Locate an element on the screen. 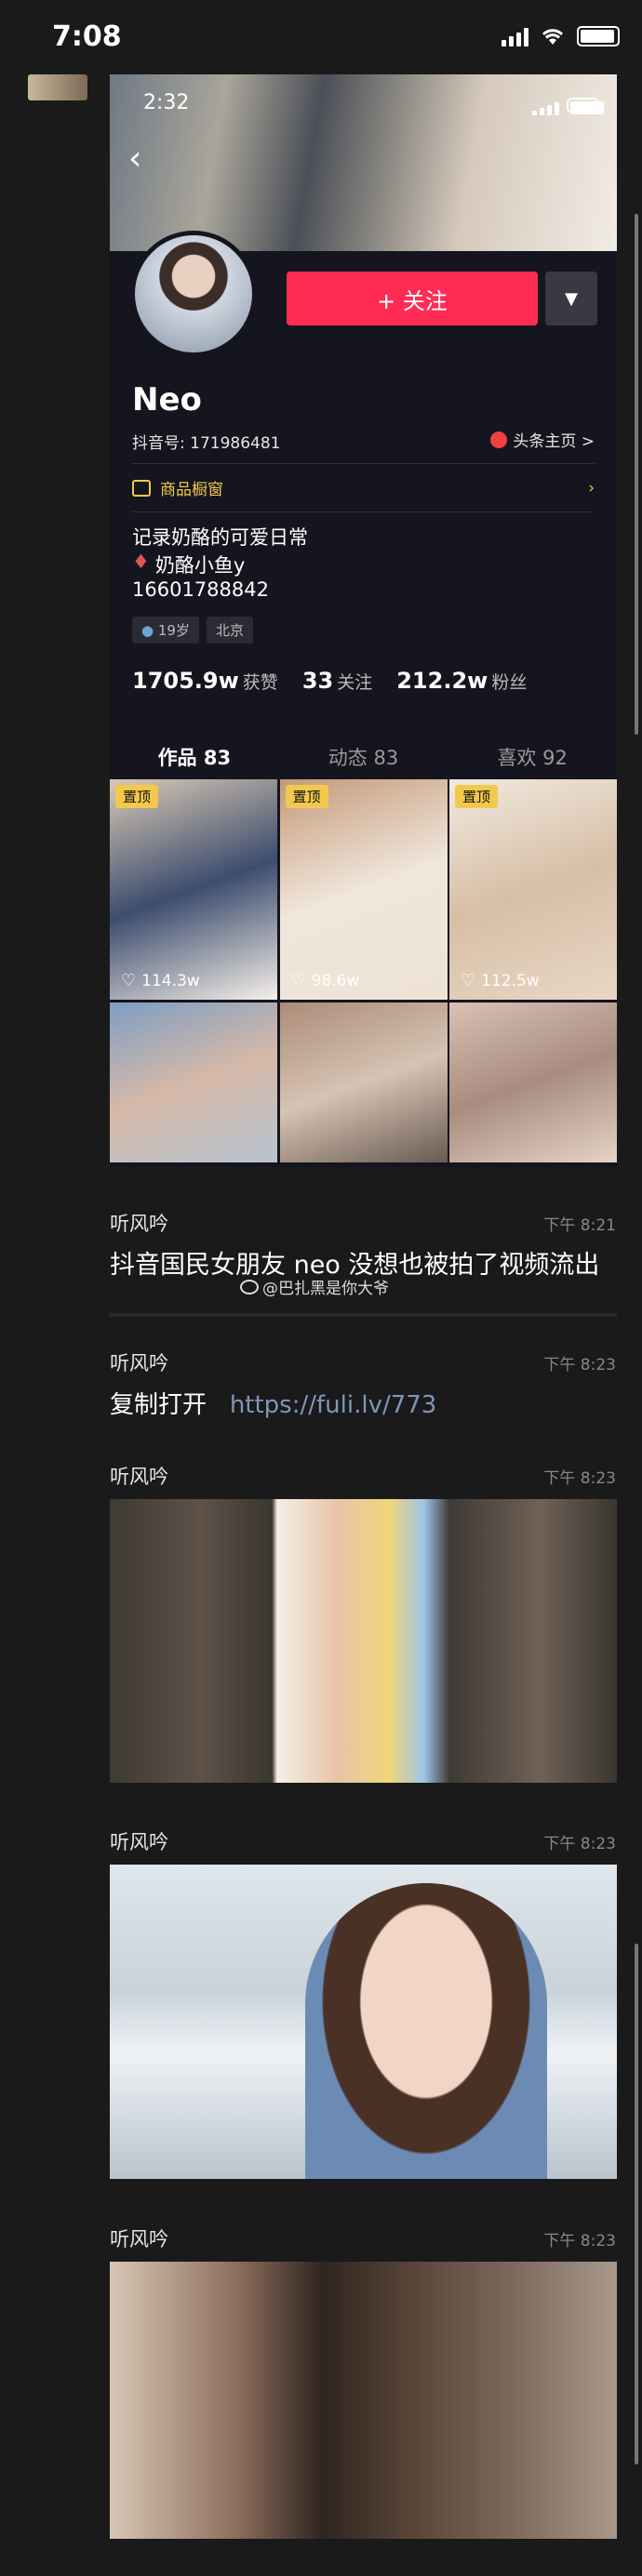 The width and height of the screenshot is (642, 2576). follow-label: + 关注 is located at coordinates (412, 300).